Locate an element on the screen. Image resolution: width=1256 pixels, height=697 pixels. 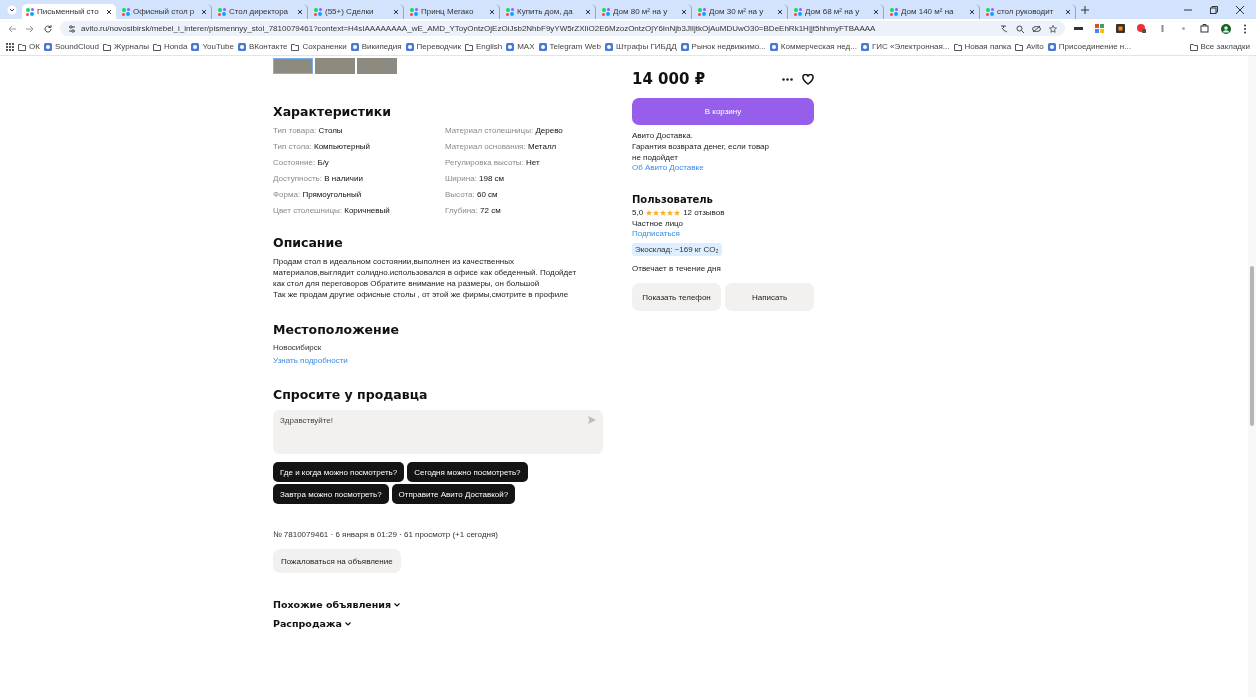
message-field: Здравствуйте! is located at coordinates (438, 432).